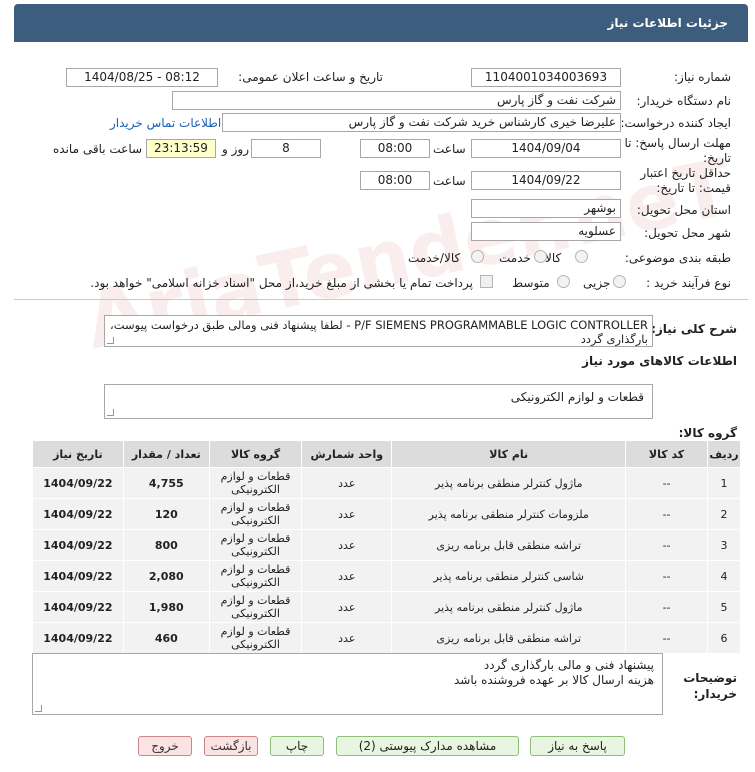 The height and width of the screenshot is (772, 755). Describe the element at coordinates (166, 607) in the screenshot. I see `cell-quantity: 1,980` at that location.